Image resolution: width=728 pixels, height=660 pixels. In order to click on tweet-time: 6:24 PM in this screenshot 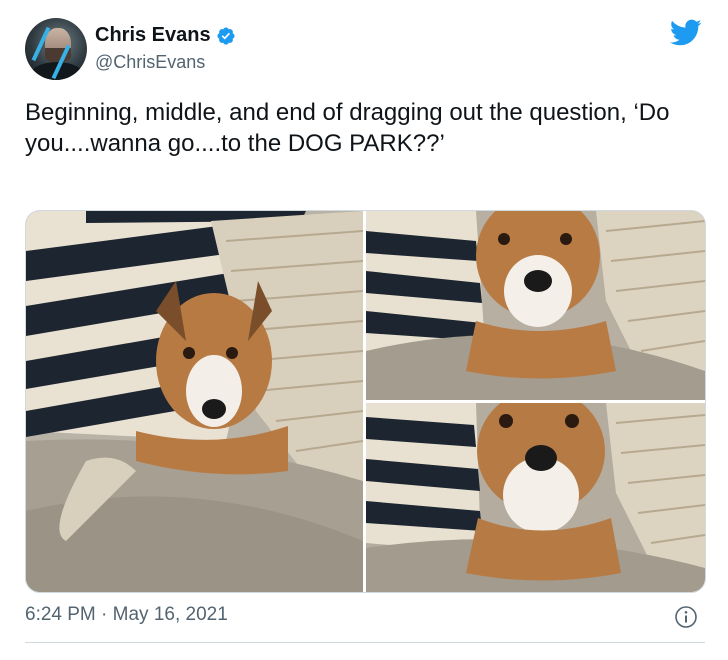, I will do `click(60, 615)`.